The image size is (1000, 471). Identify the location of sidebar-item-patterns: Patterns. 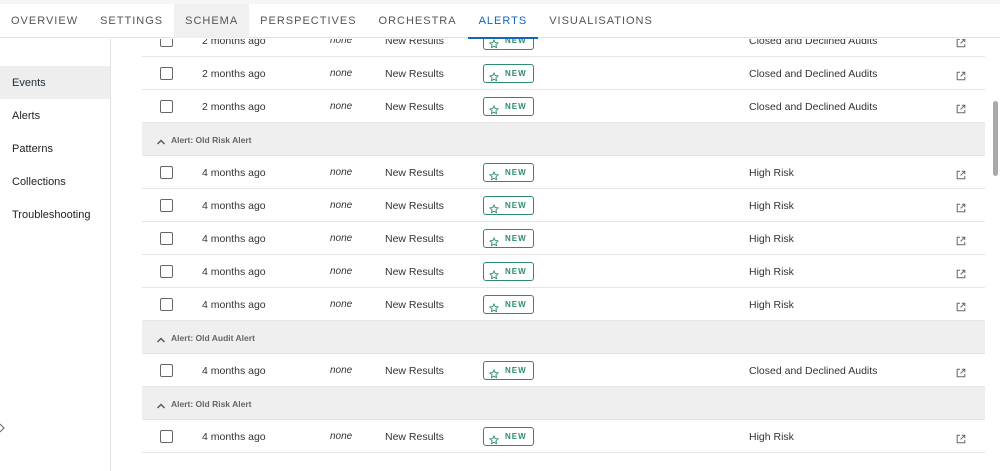
(55, 148).